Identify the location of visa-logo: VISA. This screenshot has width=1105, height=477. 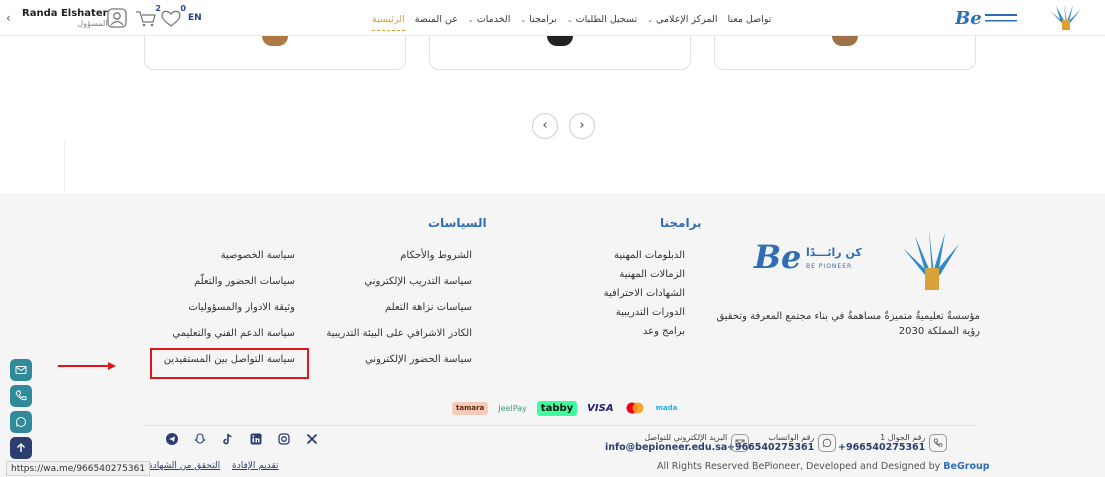
(600, 408).